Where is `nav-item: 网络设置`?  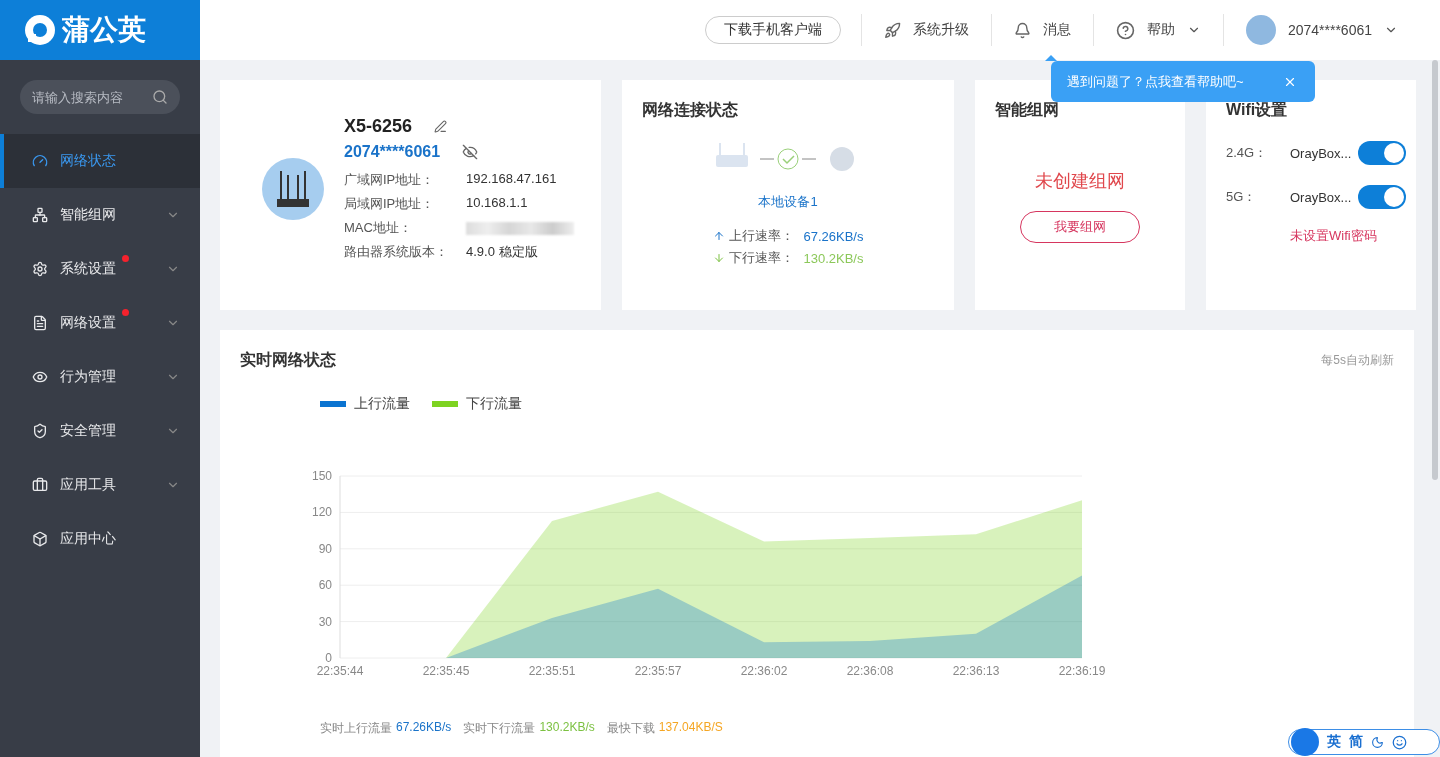 nav-item: 网络设置 is located at coordinates (100, 323).